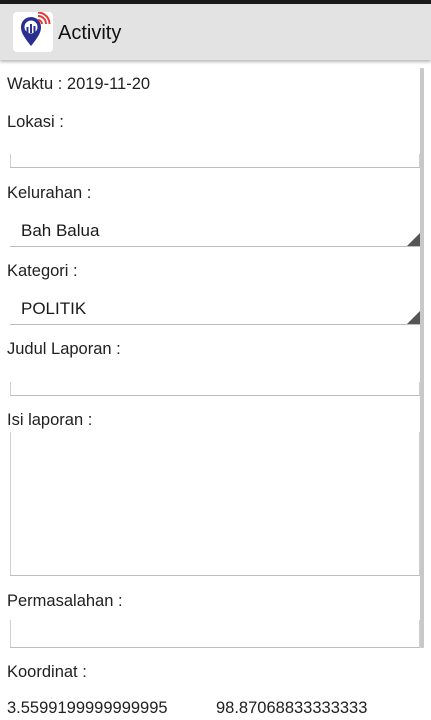  What do you see at coordinates (87, 708) in the screenshot?
I see `latitude-value: 3.5599199999999995` at bounding box center [87, 708].